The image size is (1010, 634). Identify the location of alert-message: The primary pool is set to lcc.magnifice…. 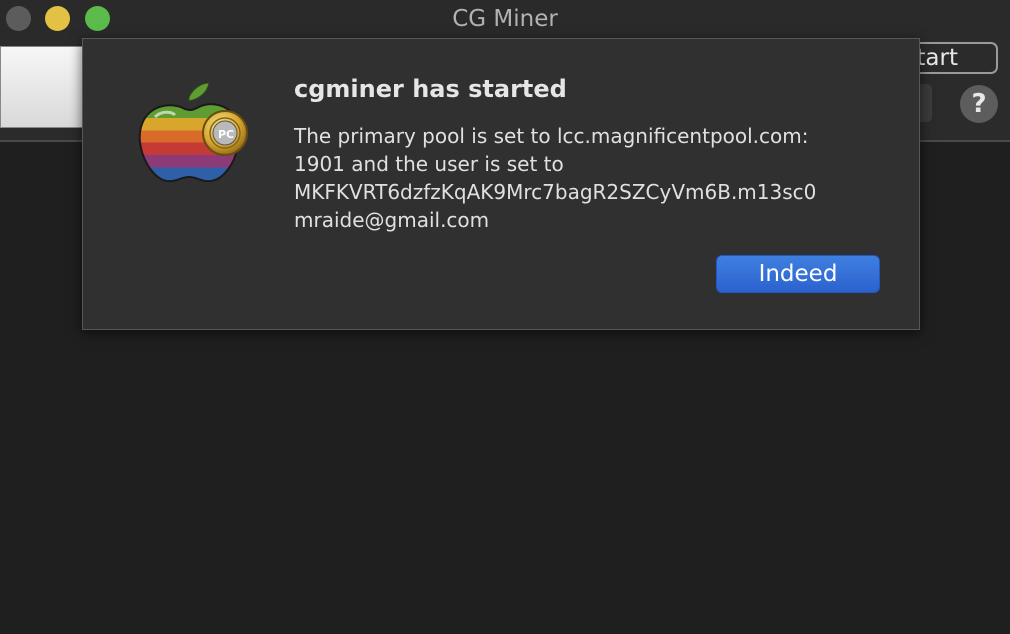
(594, 178).